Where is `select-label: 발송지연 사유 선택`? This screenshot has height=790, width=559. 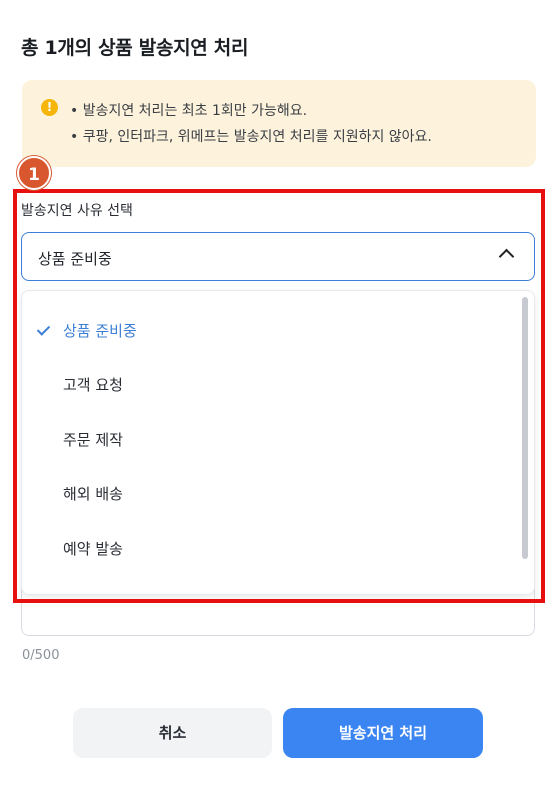
select-label: 발송지연 사유 선택 is located at coordinates (77, 211).